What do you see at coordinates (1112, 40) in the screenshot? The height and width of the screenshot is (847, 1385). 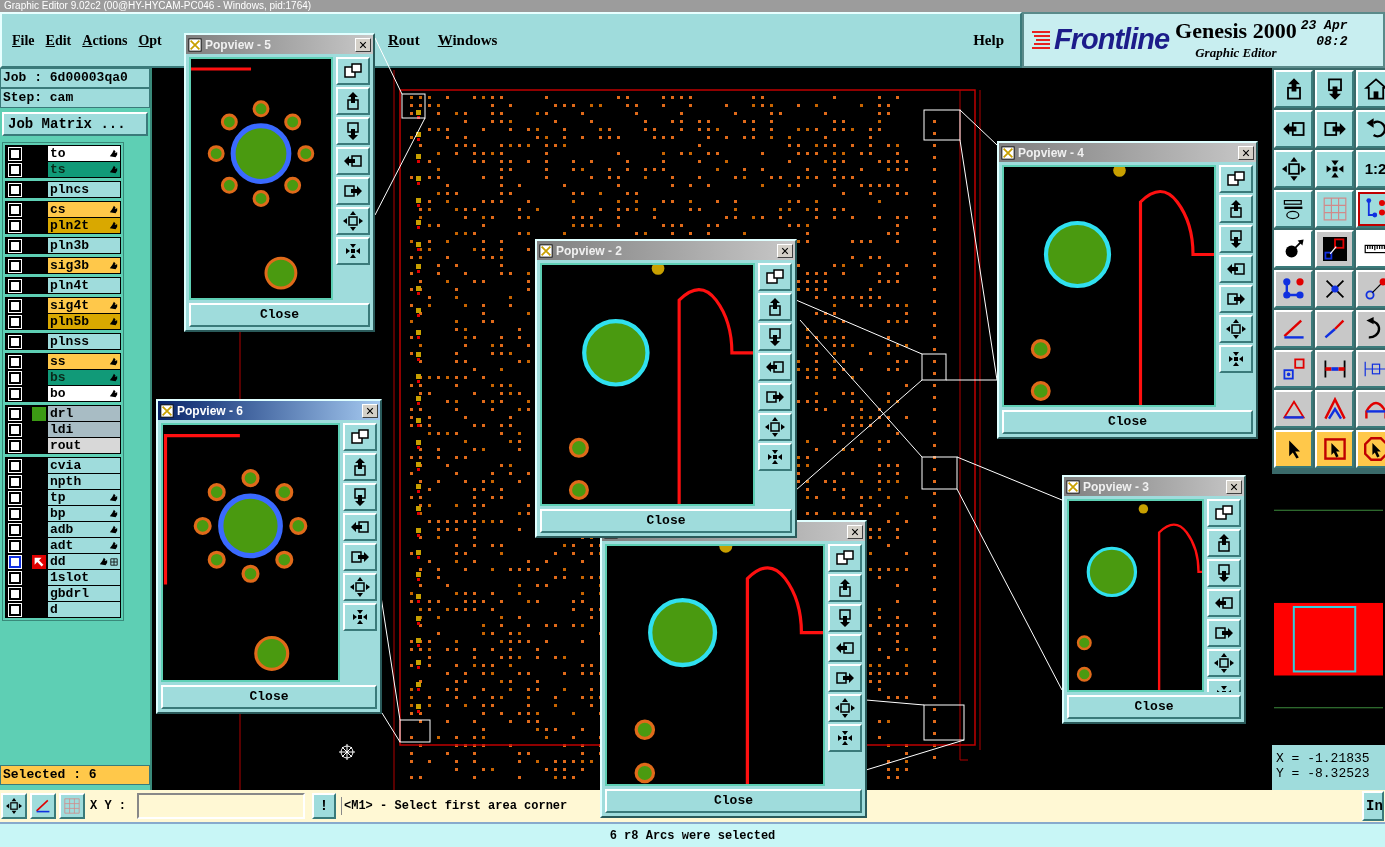 I see `brand-logo: Frontline` at bounding box center [1112, 40].